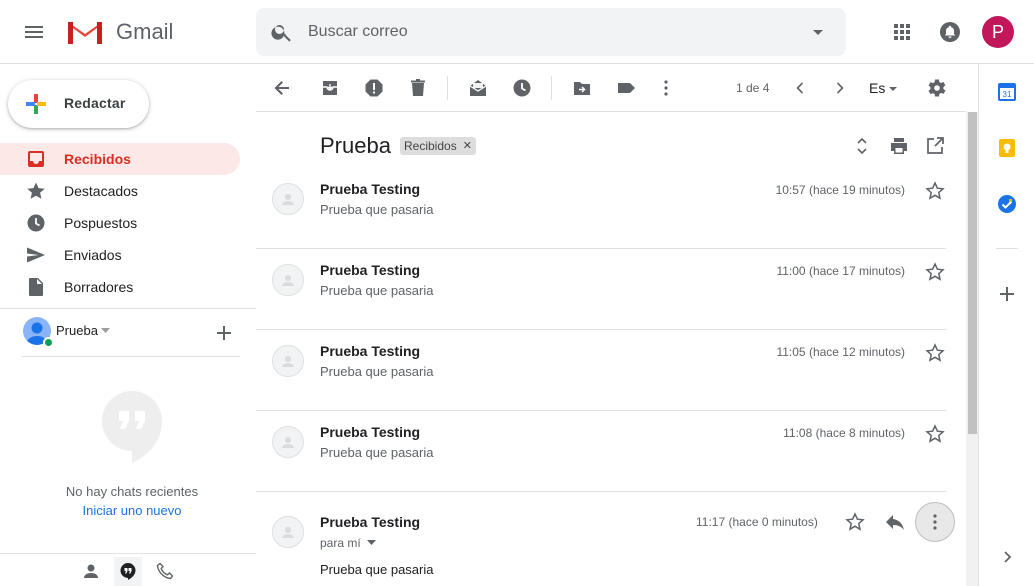  Describe the element at coordinates (467, 146) in the screenshot. I see `remove-label-x-icon: ✕` at that location.